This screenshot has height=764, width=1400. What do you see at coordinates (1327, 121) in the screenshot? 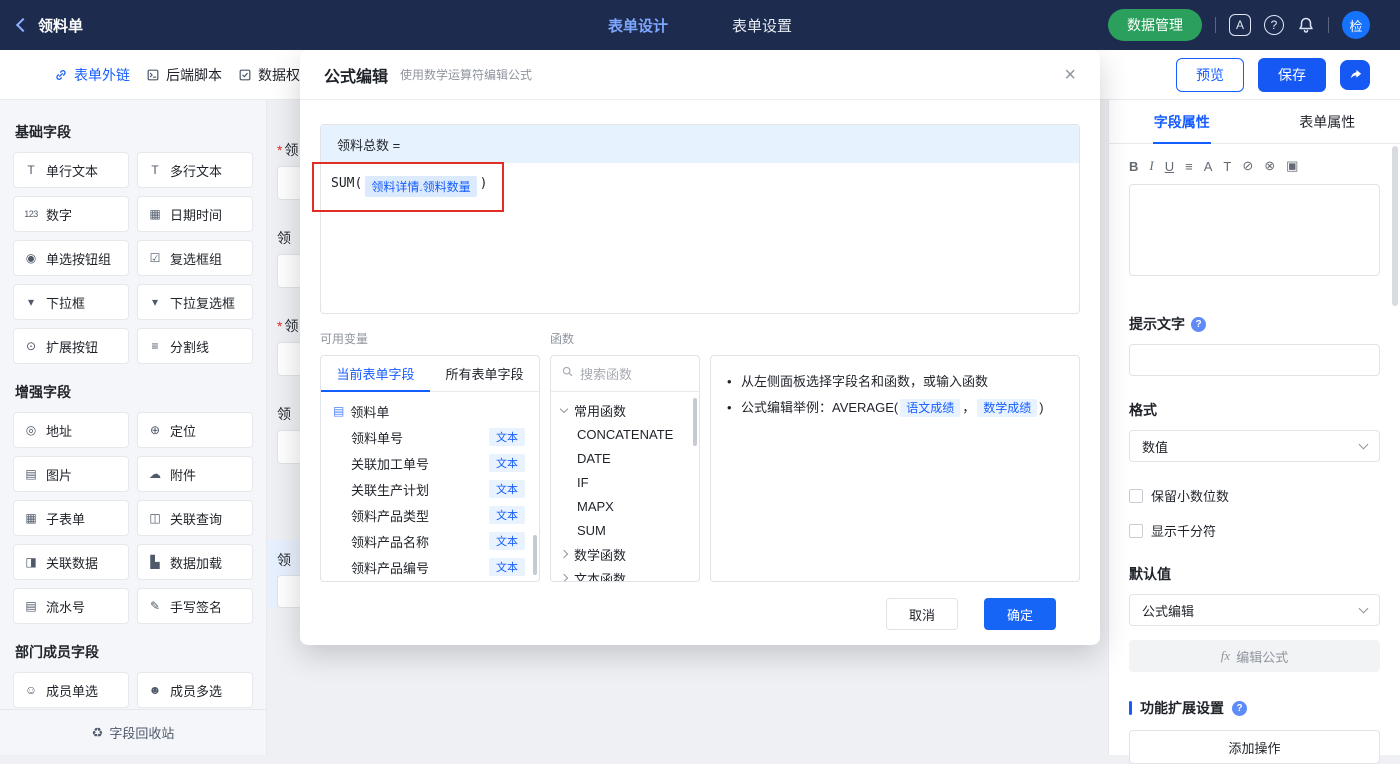
I see `tab-form-properties: 表单属性` at bounding box center [1327, 121].